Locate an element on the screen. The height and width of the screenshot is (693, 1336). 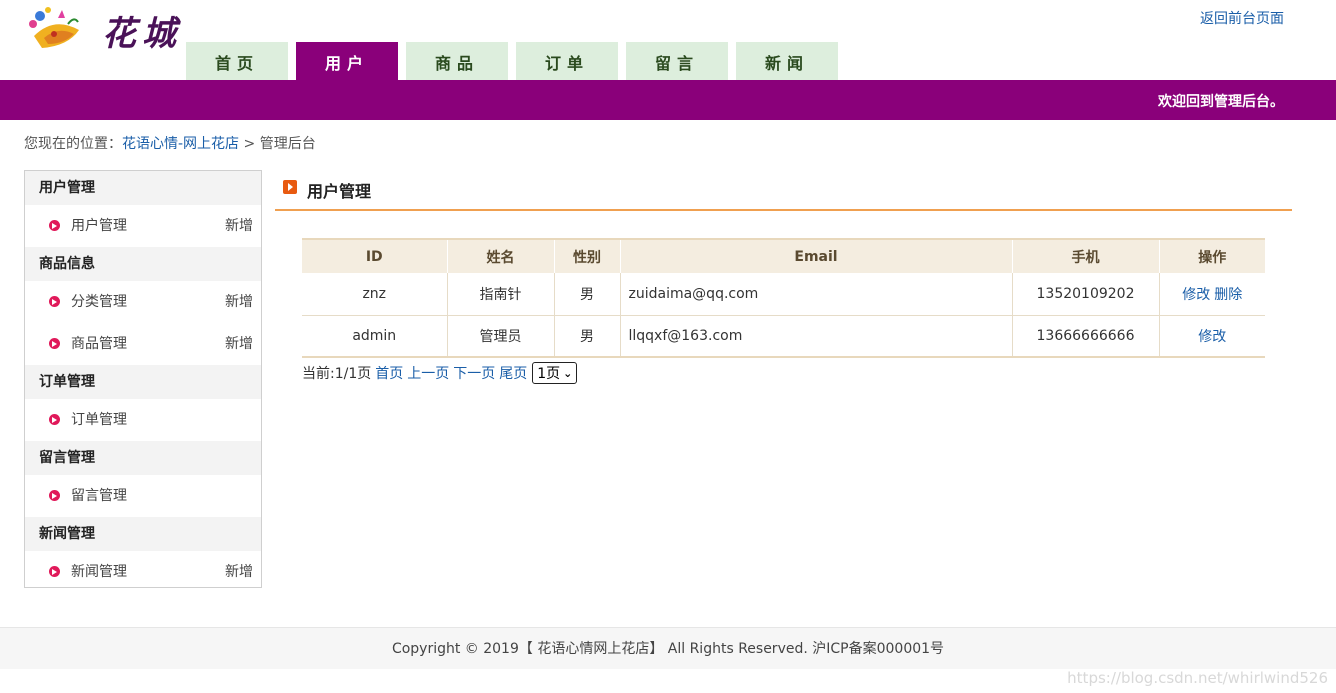
chevron-down-icon: ⌄ is located at coordinates (568, 373).